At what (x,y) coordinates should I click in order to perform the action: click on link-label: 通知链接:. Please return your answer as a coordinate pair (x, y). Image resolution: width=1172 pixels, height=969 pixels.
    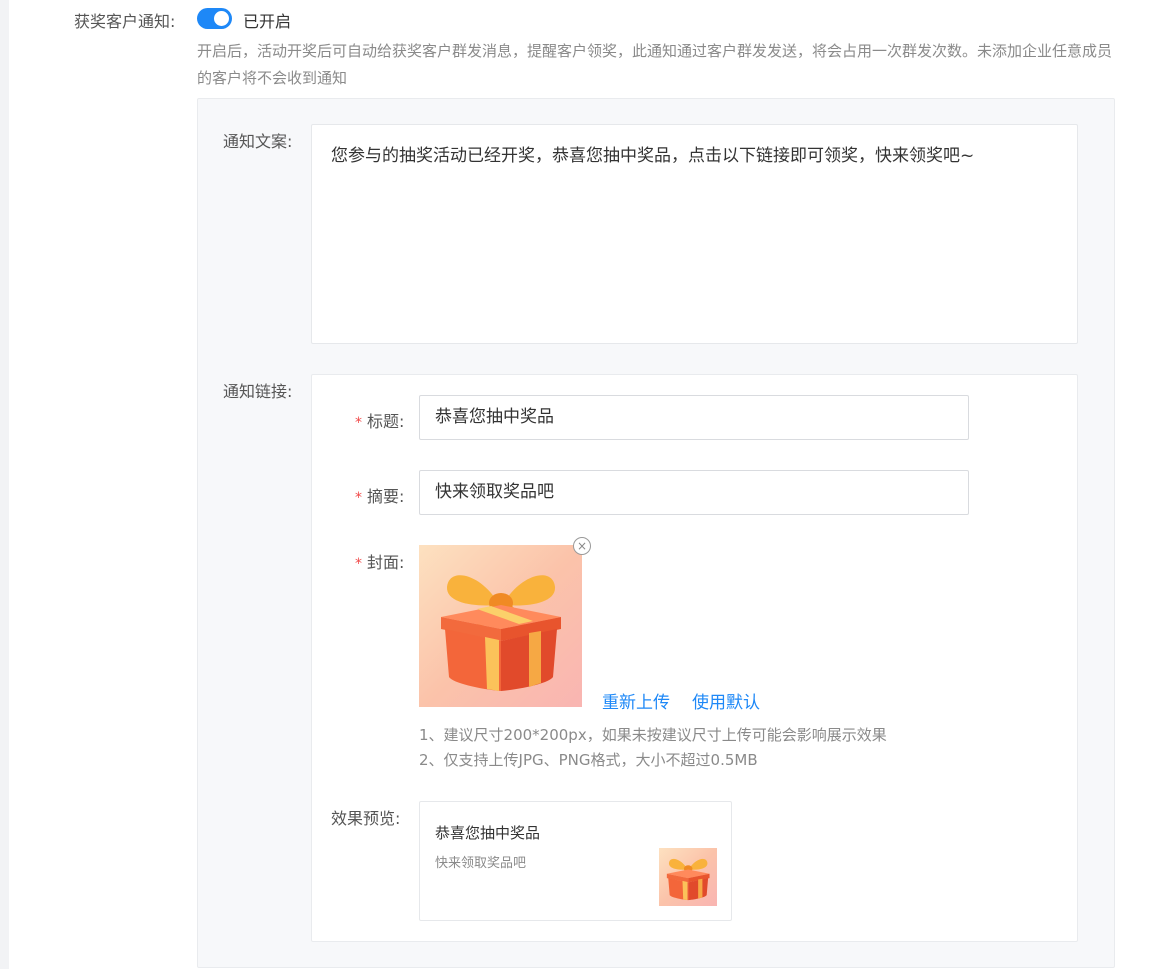
    Looking at the image, I should click on (258, 391).